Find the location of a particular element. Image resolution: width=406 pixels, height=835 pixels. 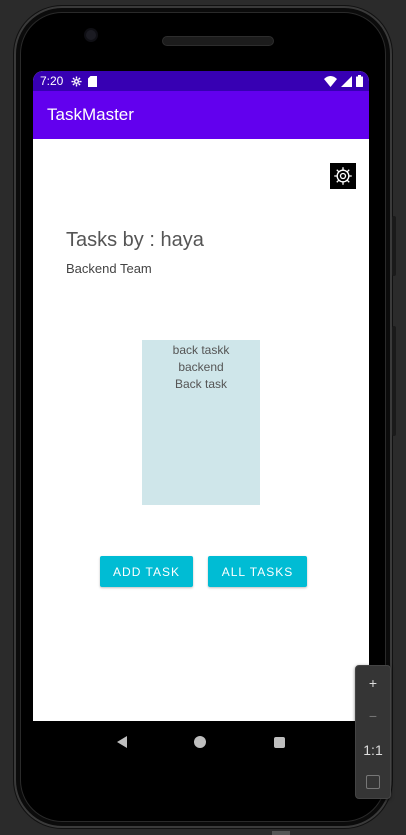

zoom-out-button: − is located at coordinates (373, 716).